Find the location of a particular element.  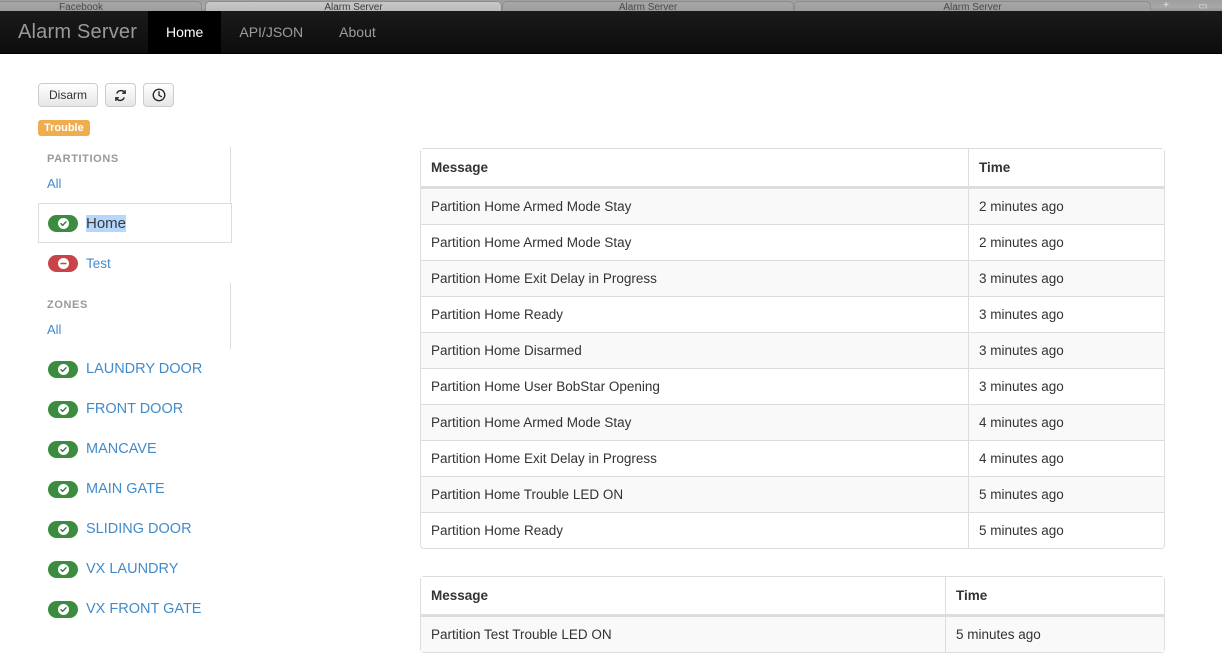

sidebar-item-label: SLIDING DOOR is located at coordinates (139, 529).